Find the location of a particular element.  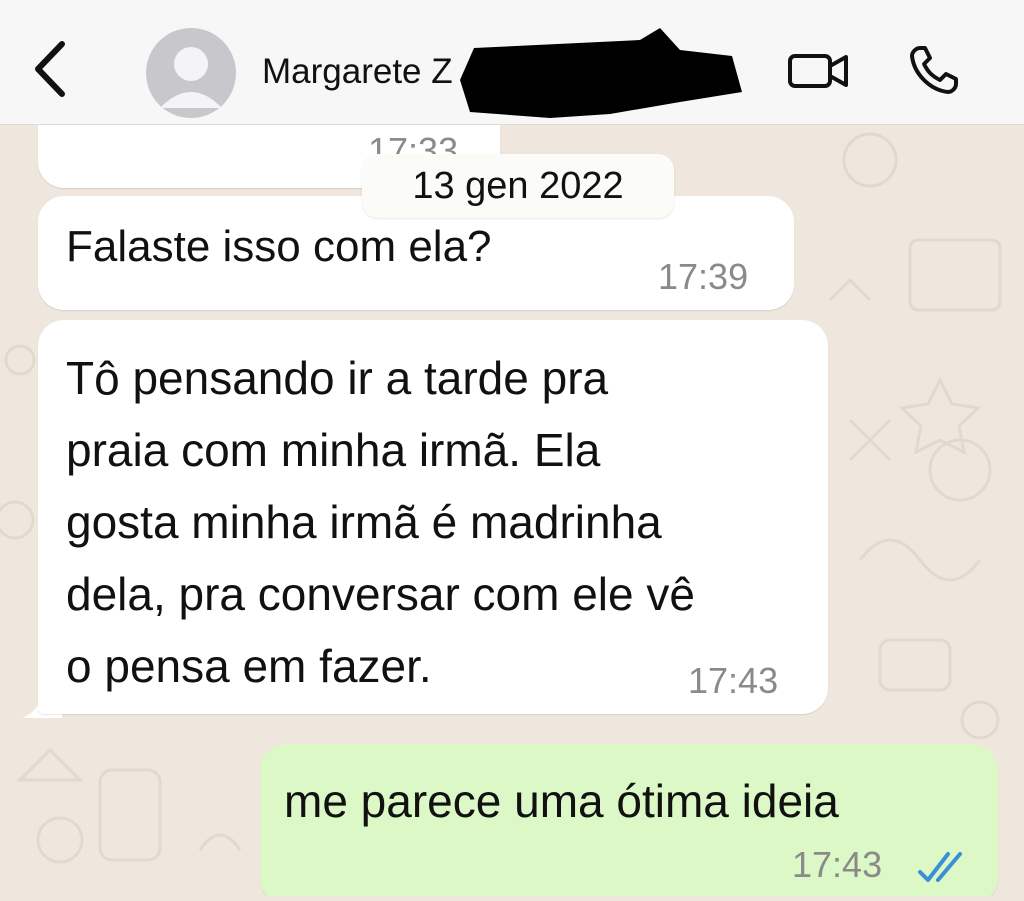

video-call-button is located at coordinates (819, 71).